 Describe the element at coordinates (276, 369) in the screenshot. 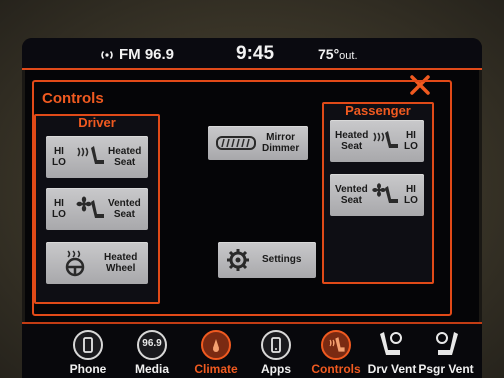

I see `nav-apps-label: Apps` at that location.